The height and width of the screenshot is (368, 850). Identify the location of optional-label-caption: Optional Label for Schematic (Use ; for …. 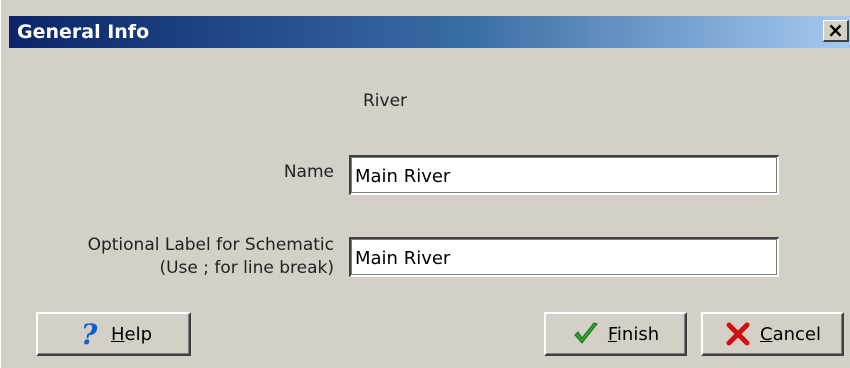
(211, 257).